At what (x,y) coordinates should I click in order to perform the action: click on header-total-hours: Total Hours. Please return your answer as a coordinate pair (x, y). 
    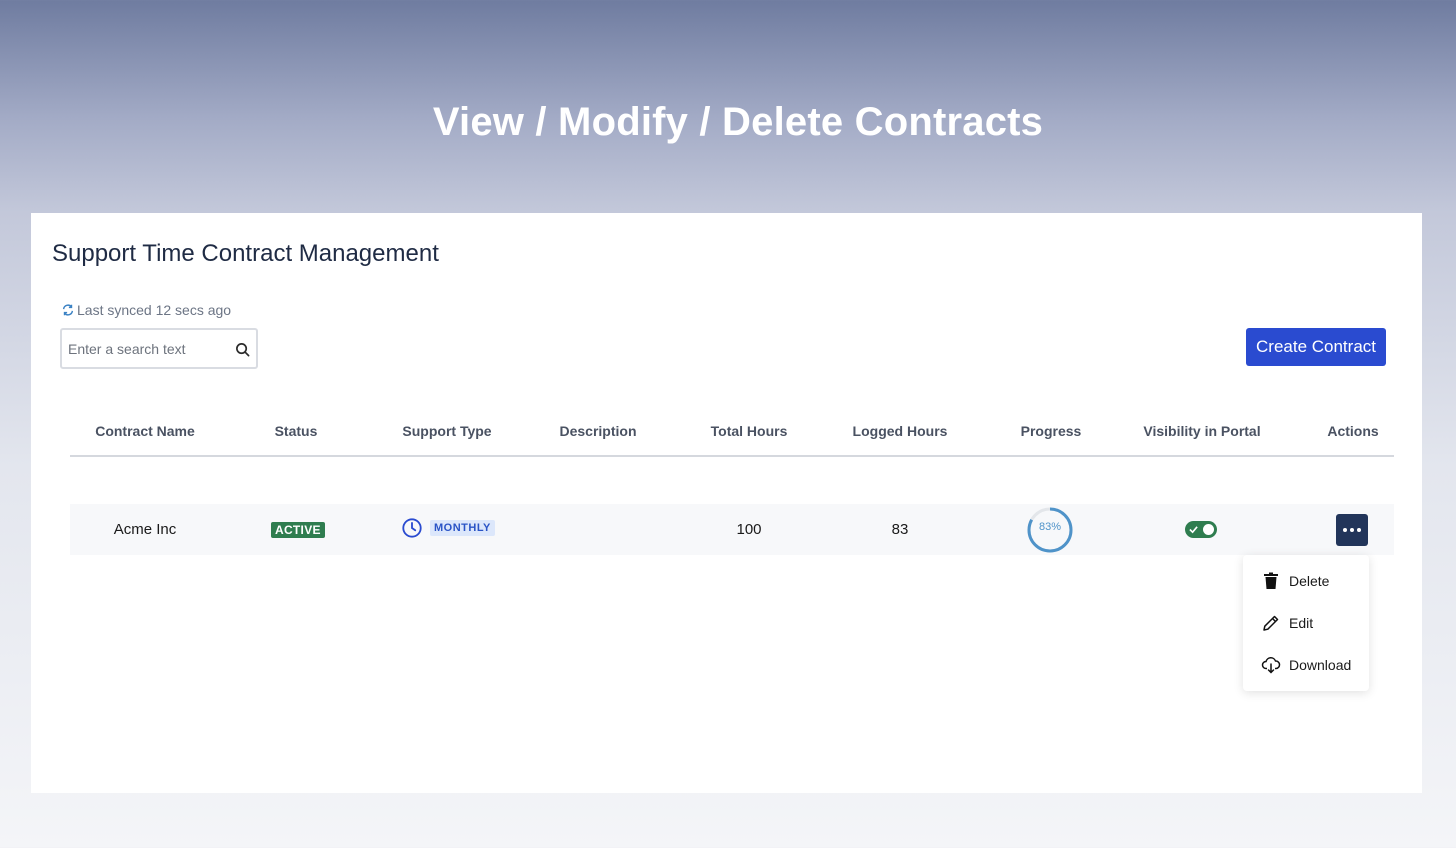
    Looking at the image, I should click on (749, 431).